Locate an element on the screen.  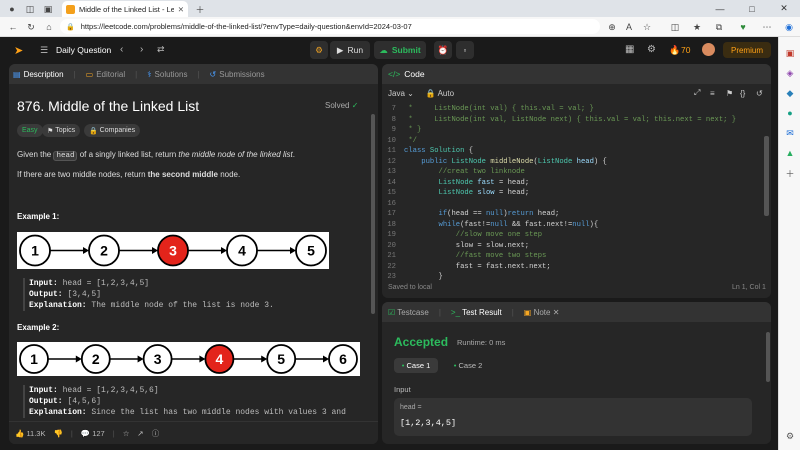
add-sidebar-icon: ＋ is located at coordinates (789, 173).